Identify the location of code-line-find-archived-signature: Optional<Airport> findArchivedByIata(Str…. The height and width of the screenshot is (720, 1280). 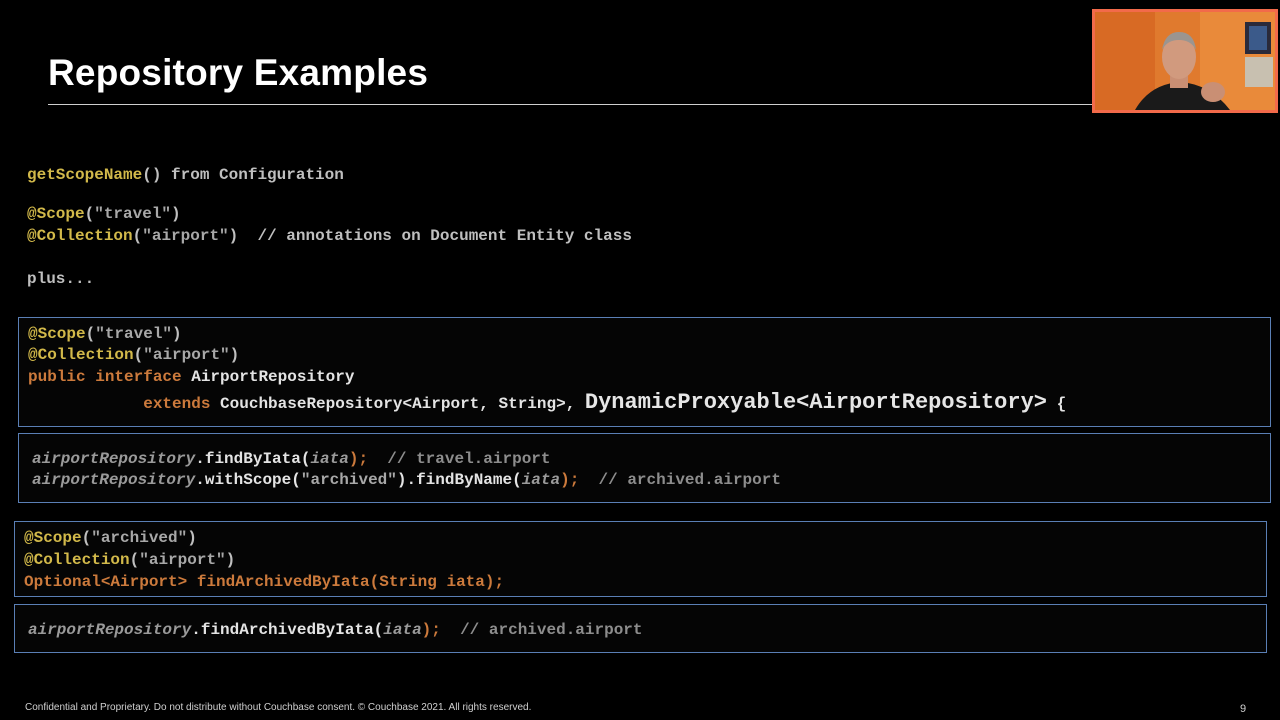
(264, 582).